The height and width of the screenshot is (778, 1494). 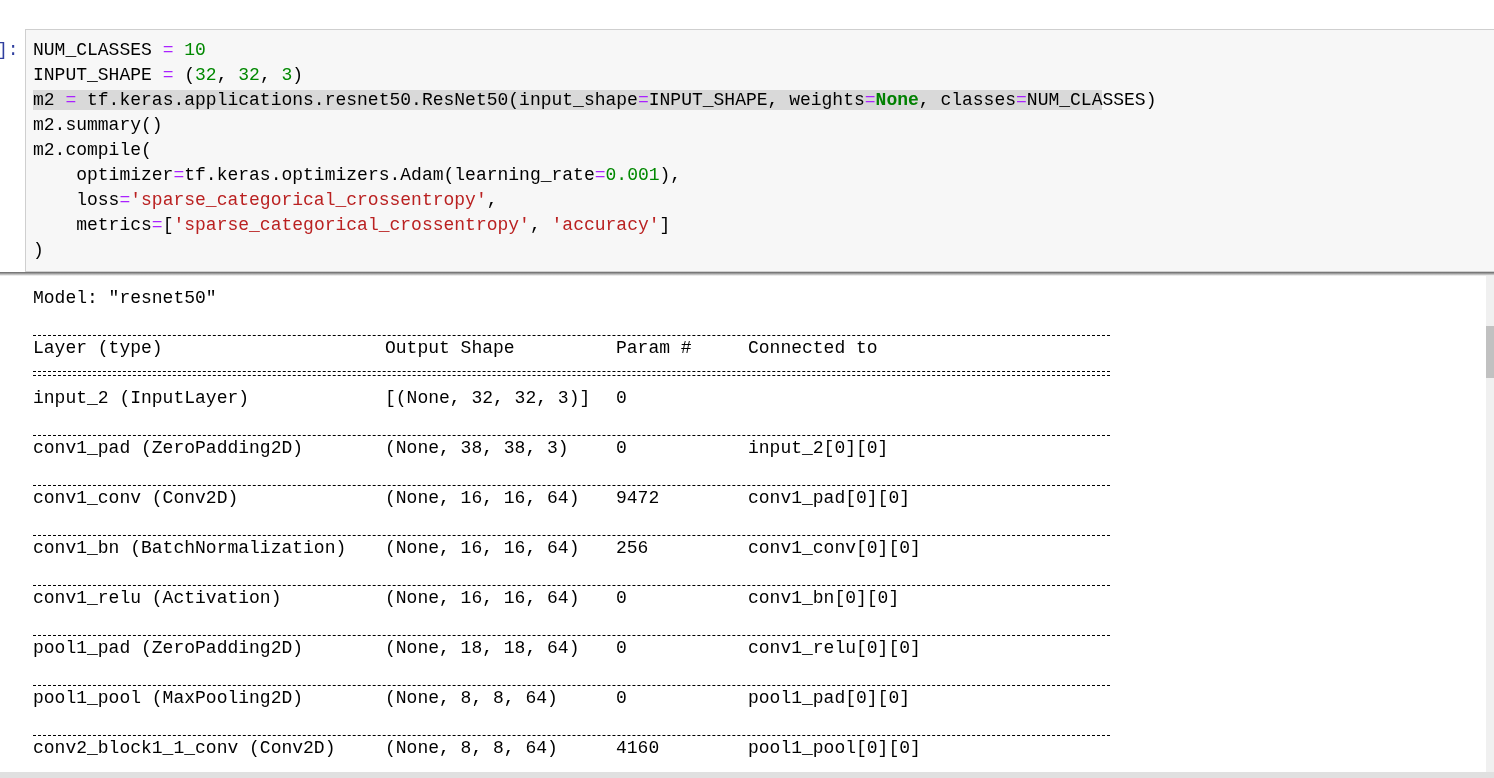 I want to click on table-cell: pool1_pad (ZeroPadding2D), so click(x=168, y=648).